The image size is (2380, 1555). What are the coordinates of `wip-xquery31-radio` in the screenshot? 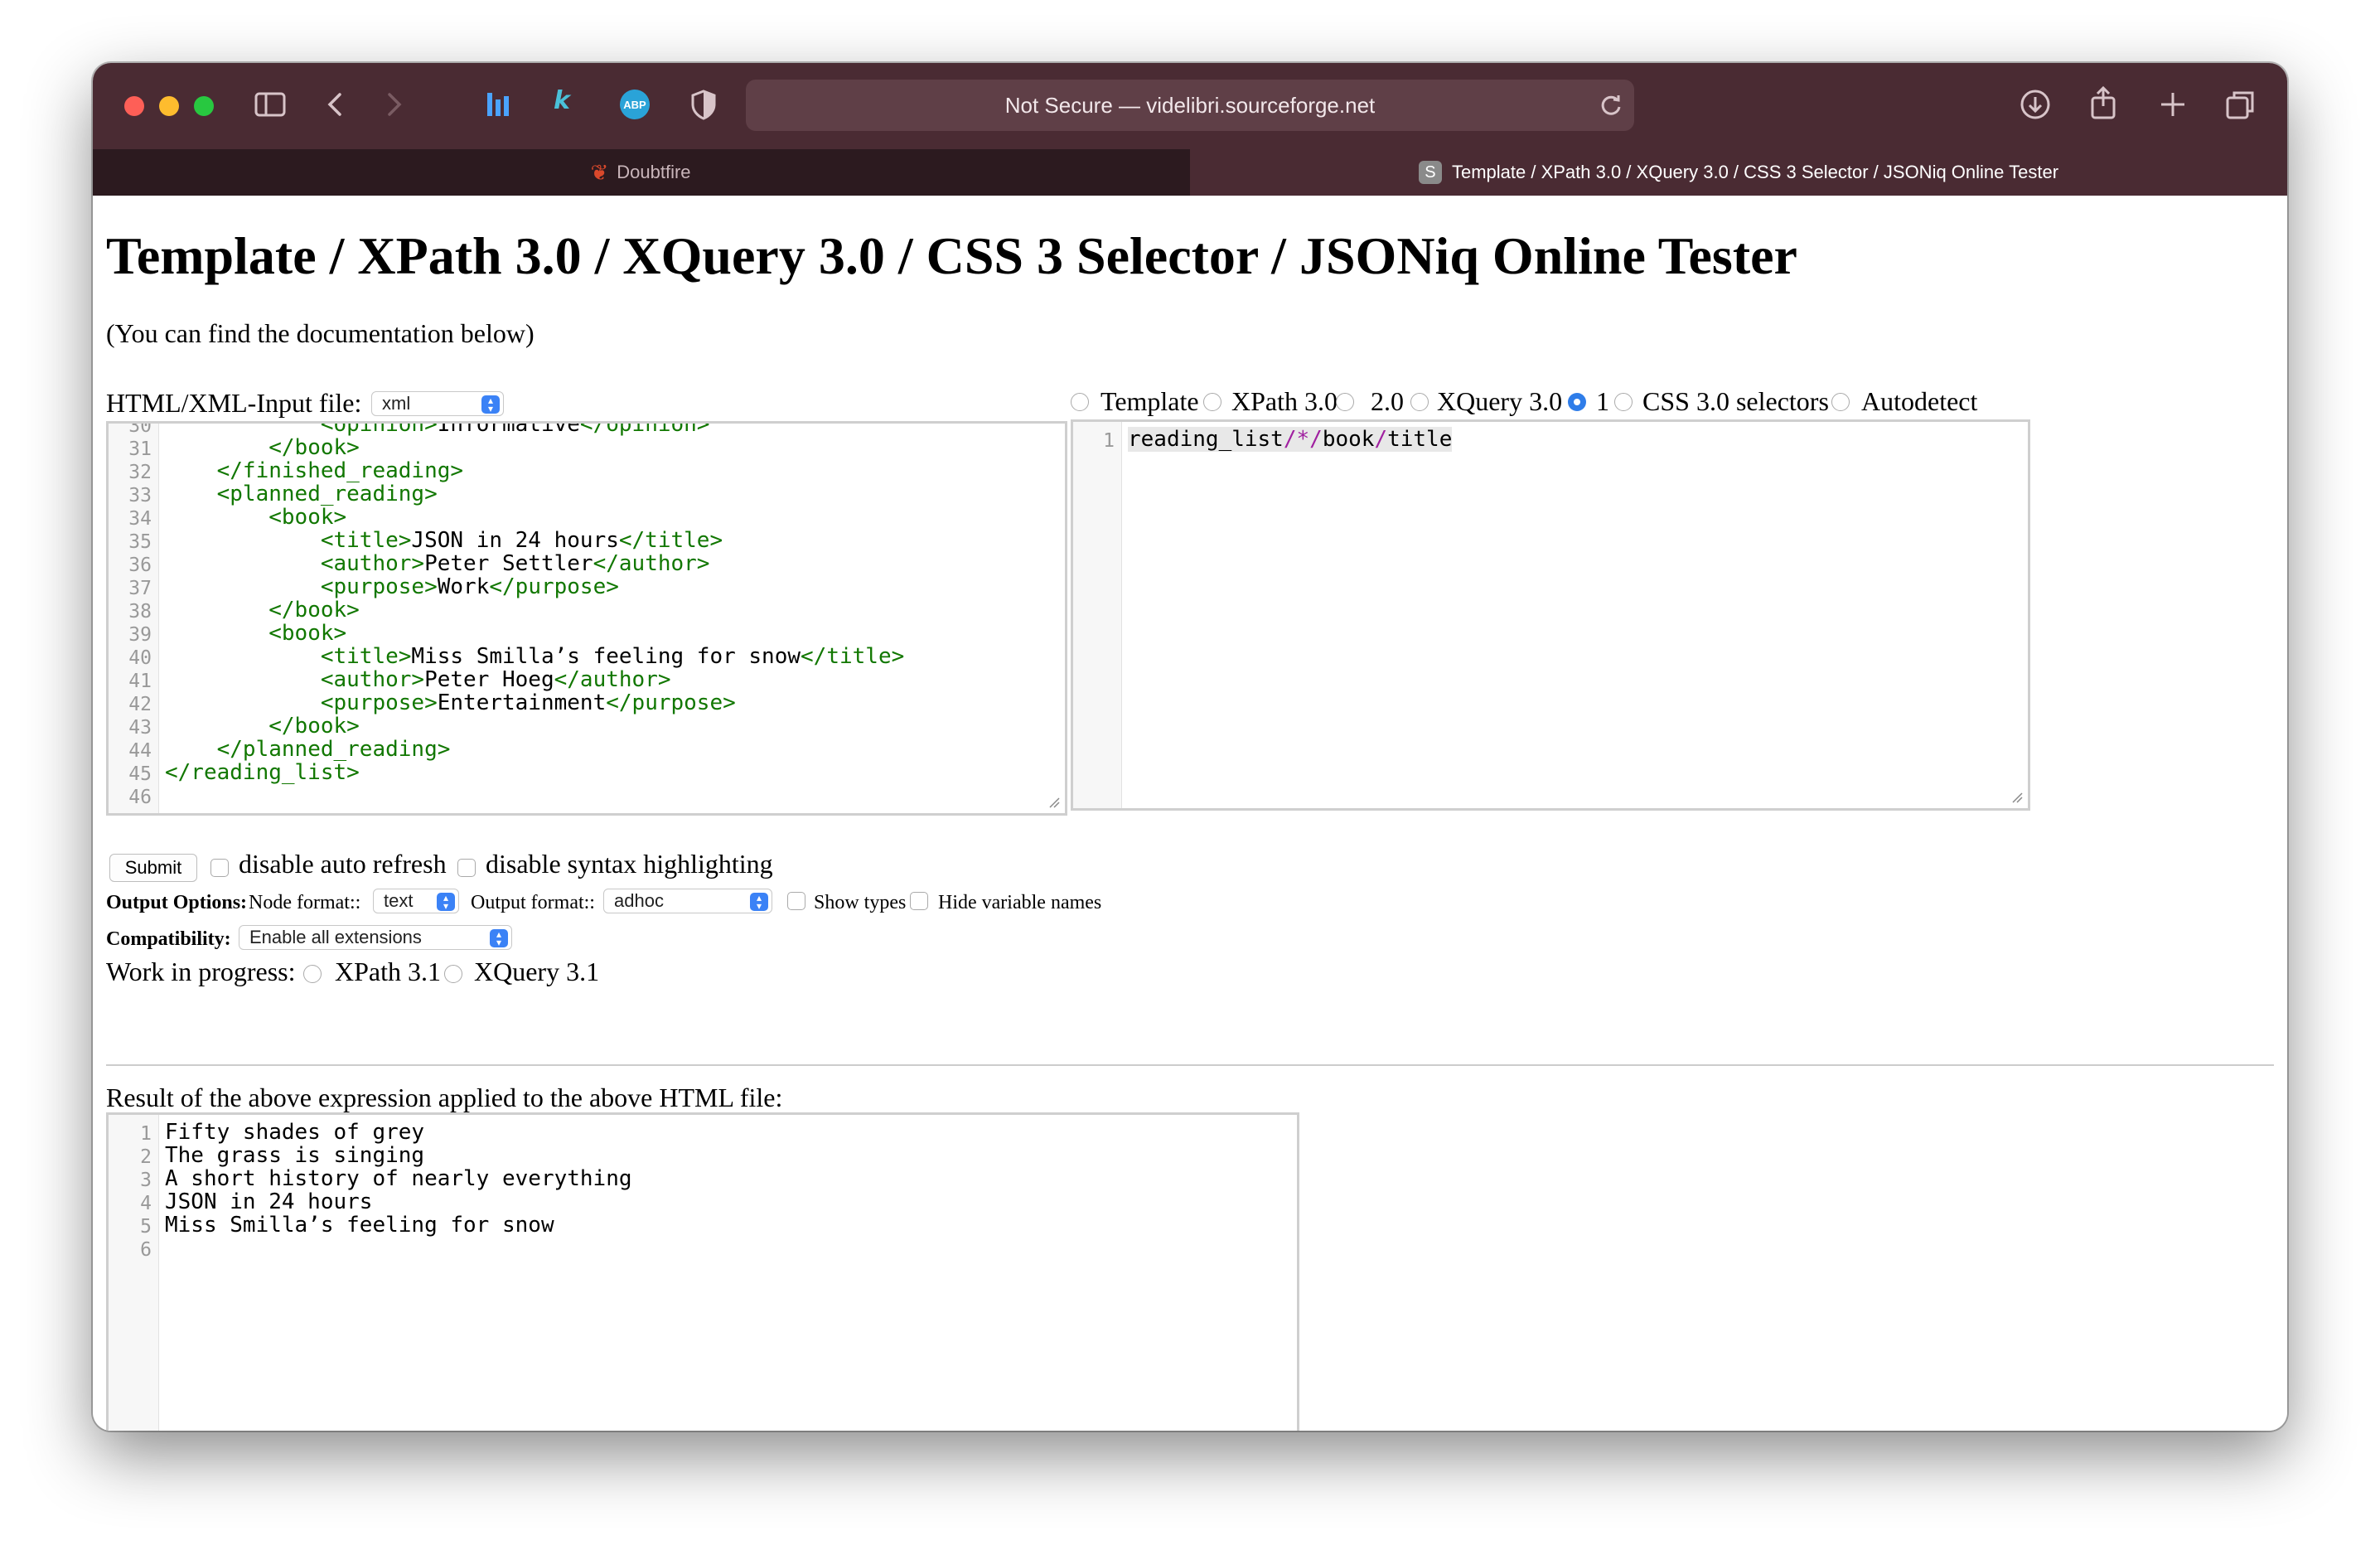 It's located at (453, 974).